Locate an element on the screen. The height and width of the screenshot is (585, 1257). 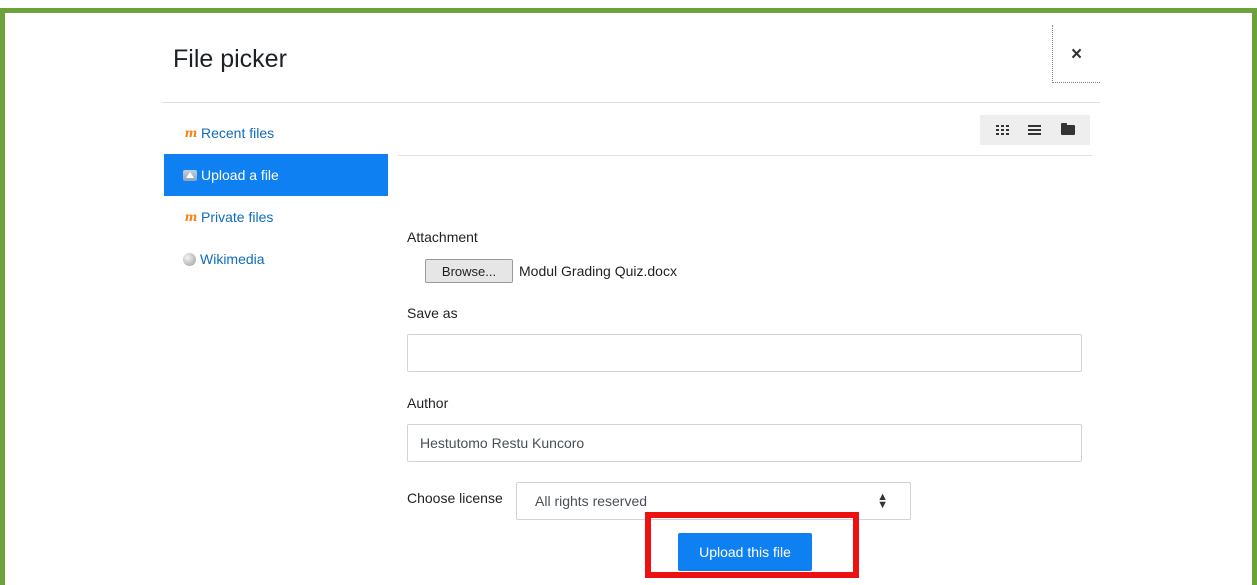
sidebar-item-upload-a-file: Upload a file is located at coordinates (276, 175).